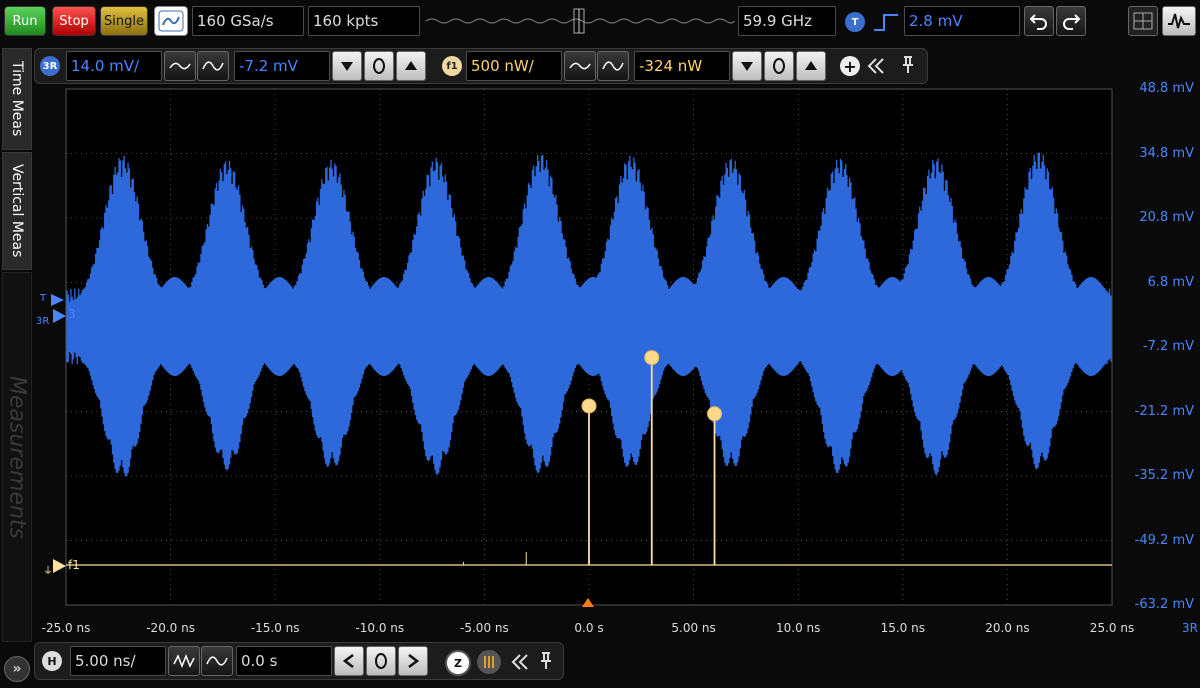 The height and width of the screenshot is (688, 1200). What do you see at coordinates (798, 628) in the screenshot?
I see `x-axis-label: 10.0 ns` at bounding box center [798, 628].